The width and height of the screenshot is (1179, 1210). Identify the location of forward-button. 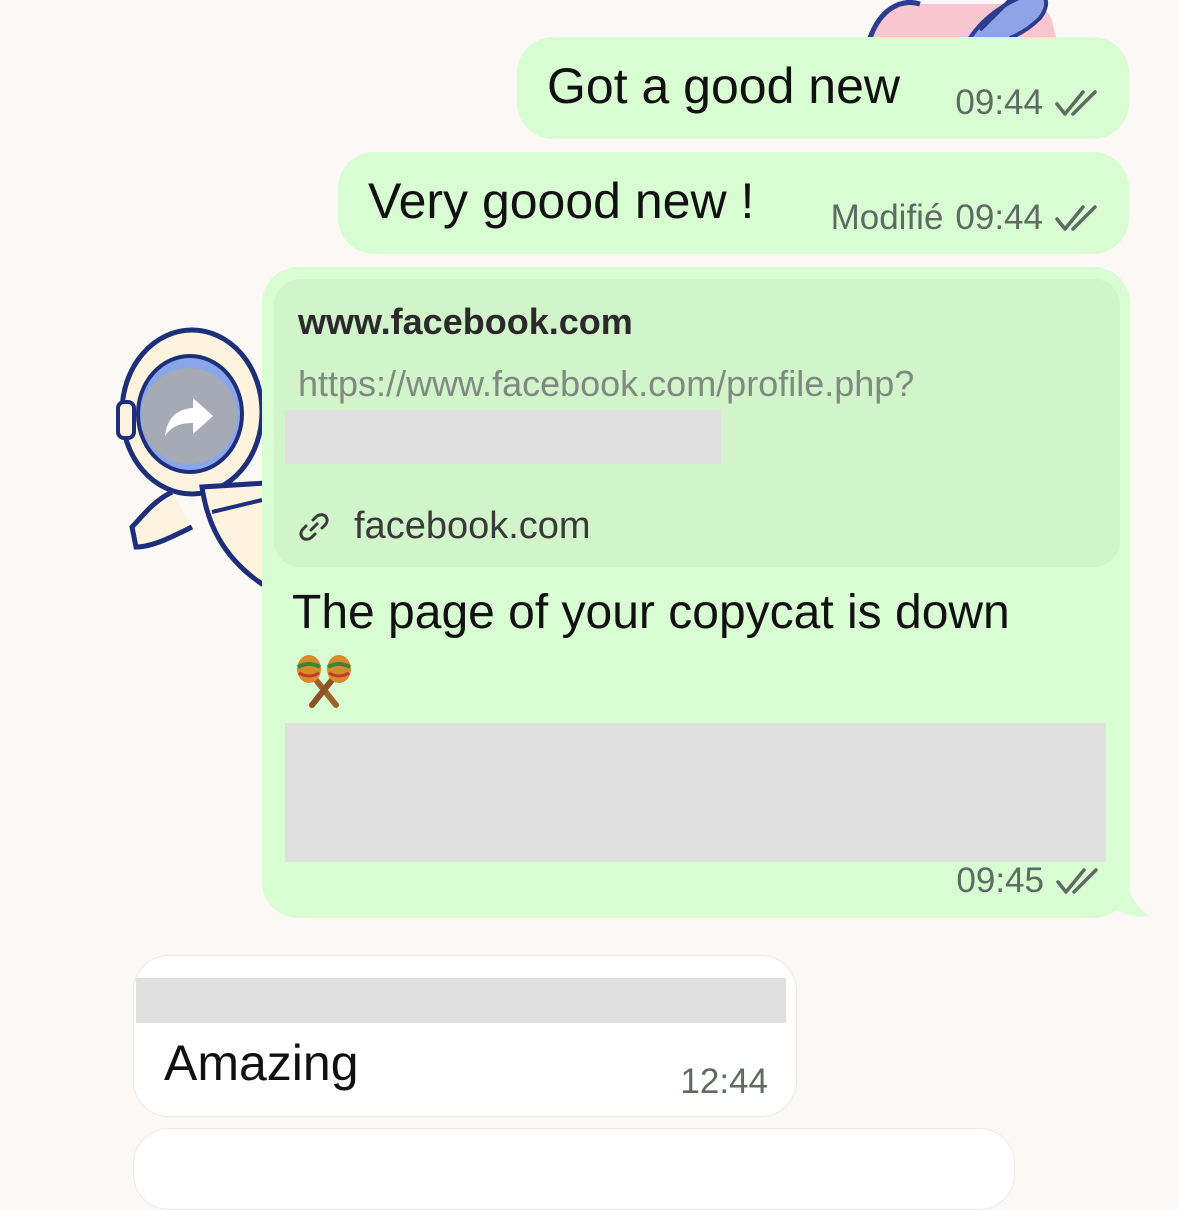
(189, 416).